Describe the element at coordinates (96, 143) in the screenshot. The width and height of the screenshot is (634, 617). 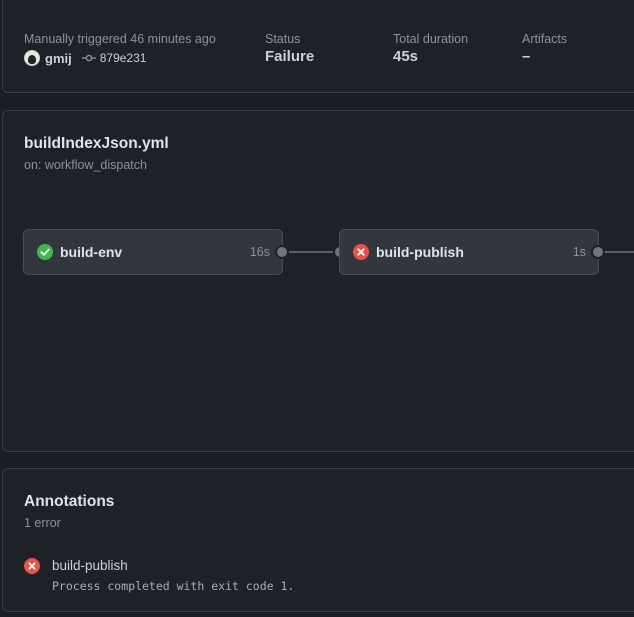
I see `workflow-file-name: buildIndexJson.yml` at that location.